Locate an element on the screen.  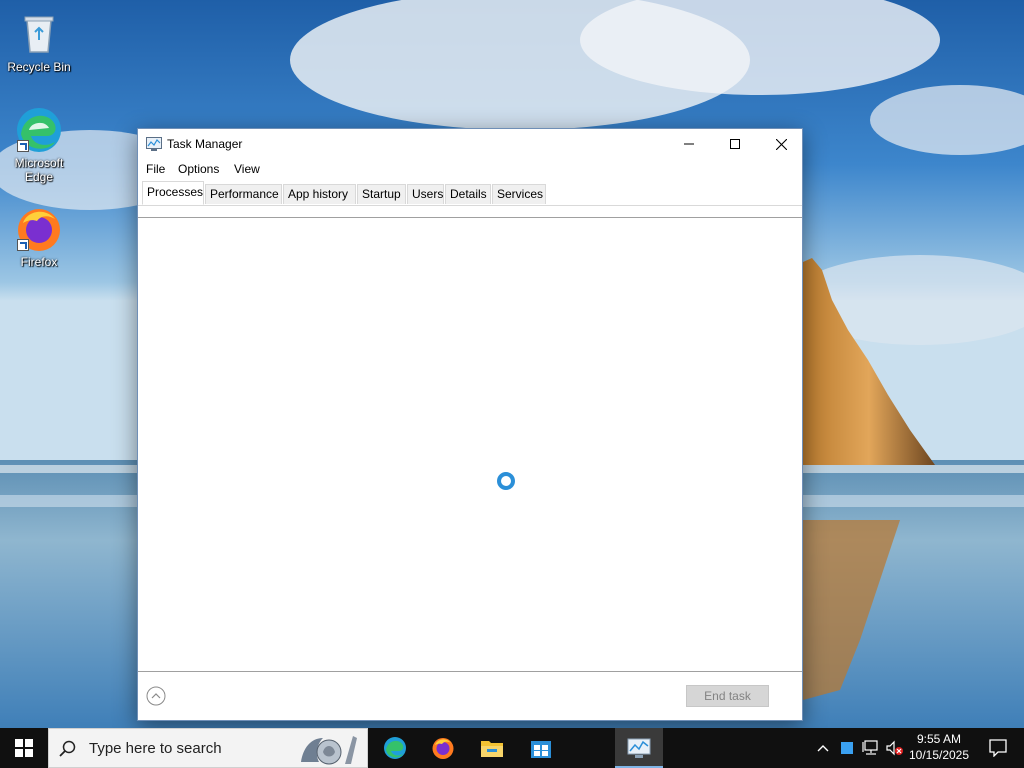
fewer-details-button is located at coordinates (156, 696).